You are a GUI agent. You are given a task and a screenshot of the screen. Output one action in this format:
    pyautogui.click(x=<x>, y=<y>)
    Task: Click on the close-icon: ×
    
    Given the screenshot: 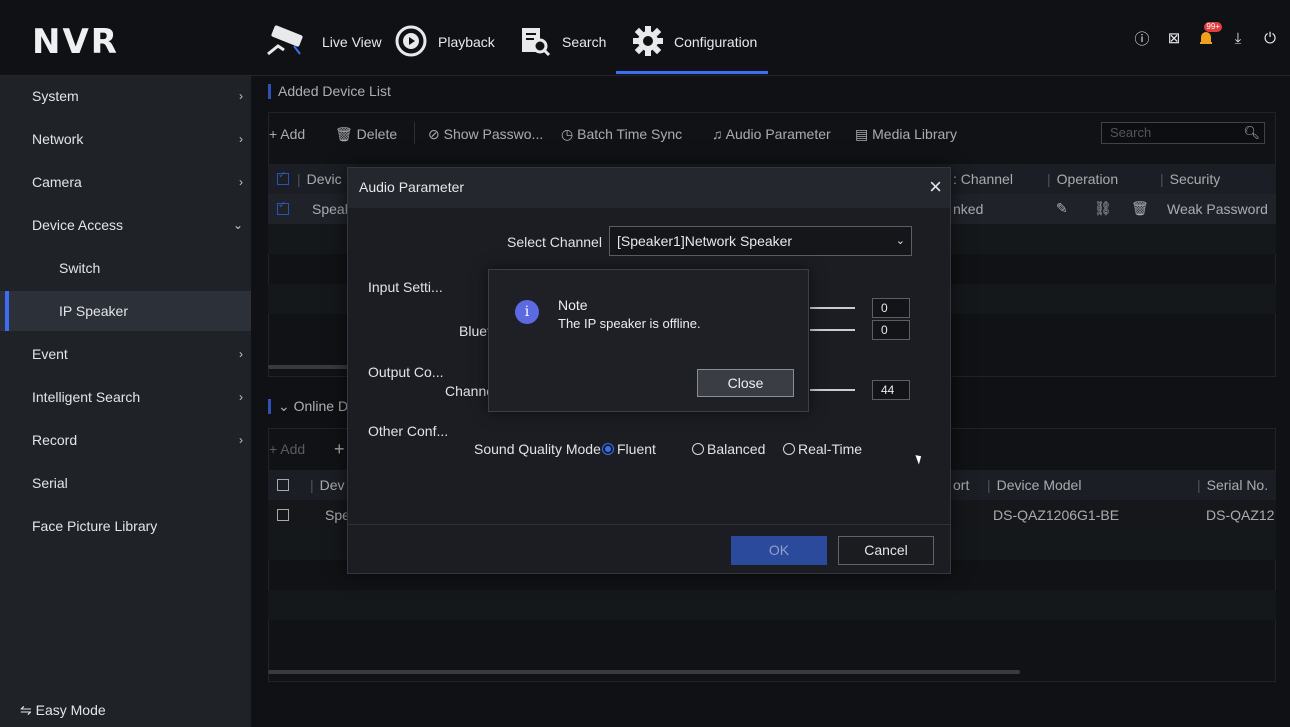 What is the action you would take?
    pyautogui.click(x=935, y=187)
    